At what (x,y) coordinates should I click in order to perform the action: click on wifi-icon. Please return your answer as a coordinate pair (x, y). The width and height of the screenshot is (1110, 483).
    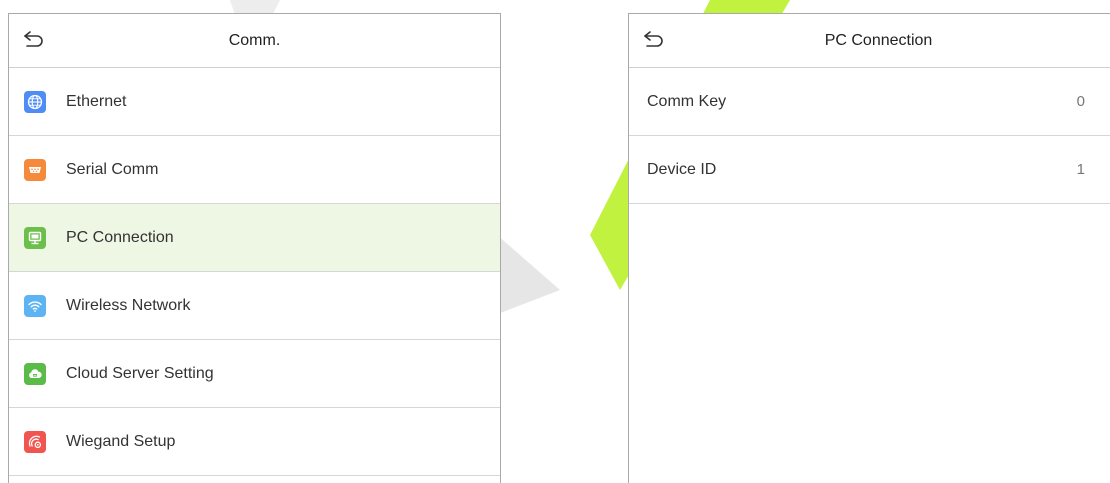
    Looking at the image, I should click on (35, 305).